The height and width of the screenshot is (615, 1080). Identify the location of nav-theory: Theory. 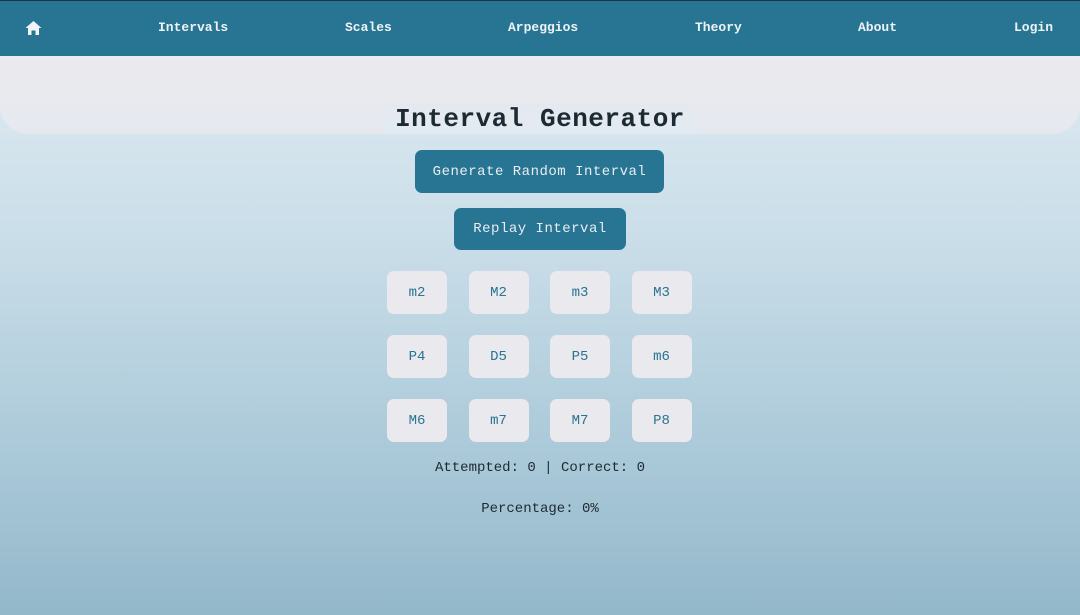
(718, 27).